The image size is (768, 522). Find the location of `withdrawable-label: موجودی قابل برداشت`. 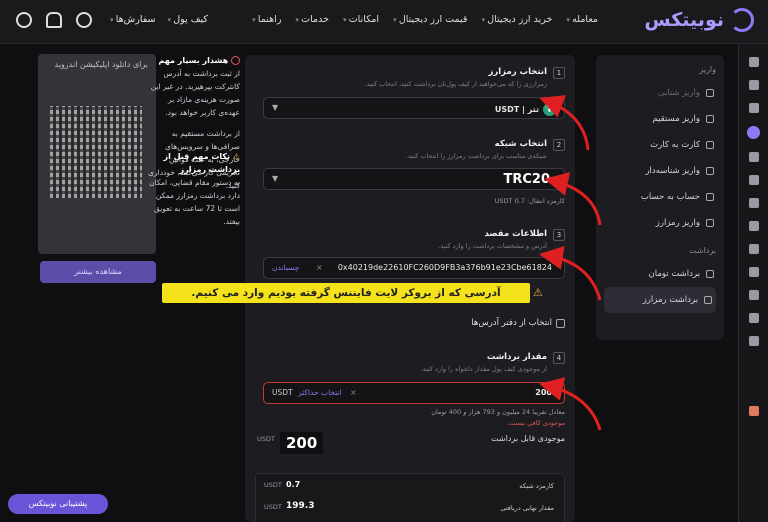

withdrawable-label: موجودی قابل برداشت is located at coordinates (528, 438).